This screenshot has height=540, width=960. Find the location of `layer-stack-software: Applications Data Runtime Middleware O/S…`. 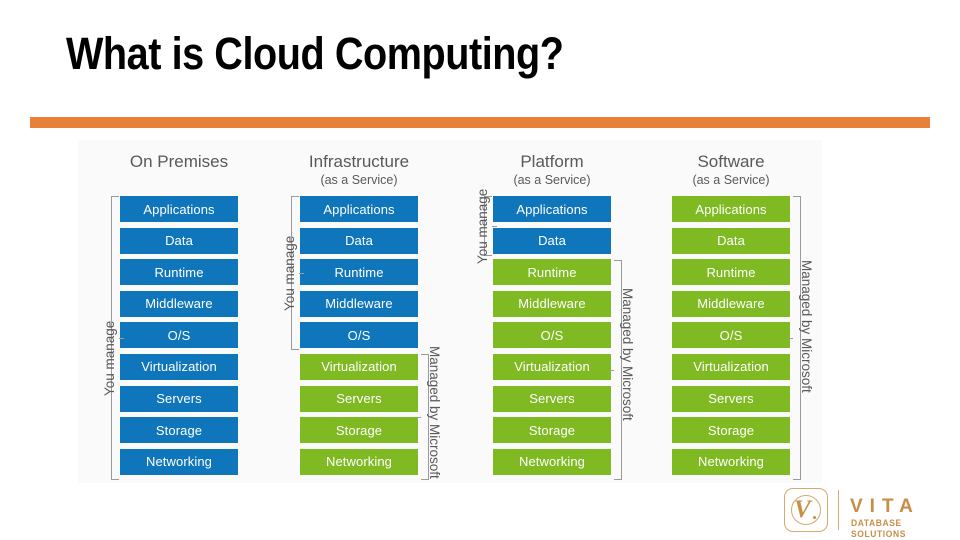

layer-stack-software: Applications Data Runtime Middleware O/S… is located at coordinates (731, 338).